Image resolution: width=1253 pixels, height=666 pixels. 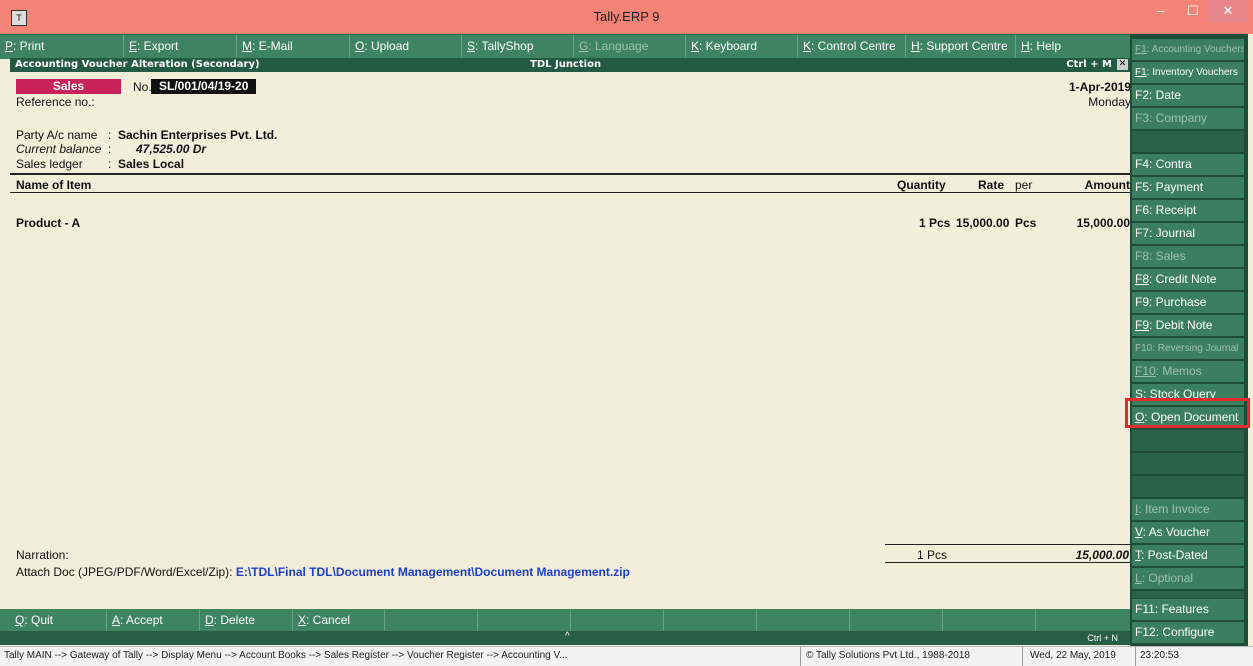 I want to click on features-button: F11: Features, so click(x=1188, y=609).